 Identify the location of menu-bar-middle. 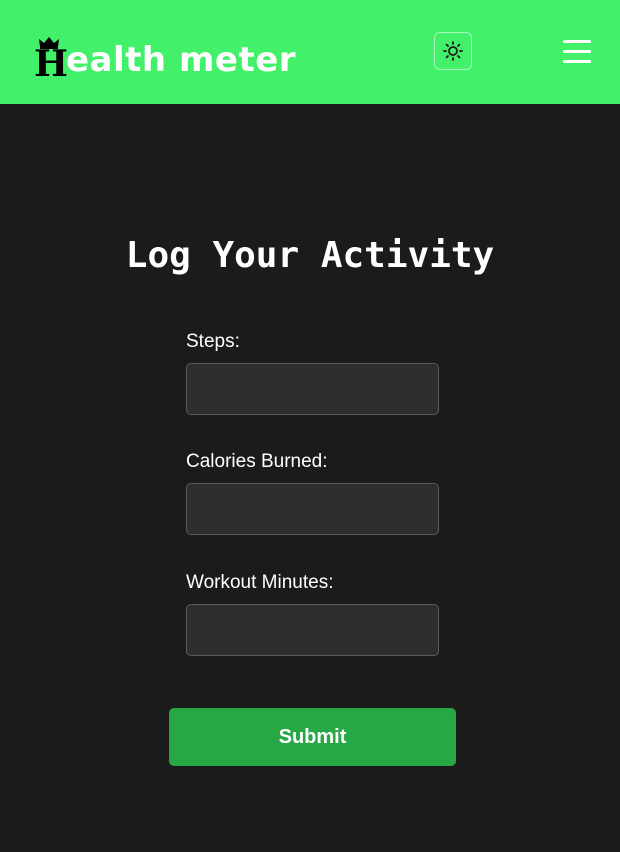
(577, 51).